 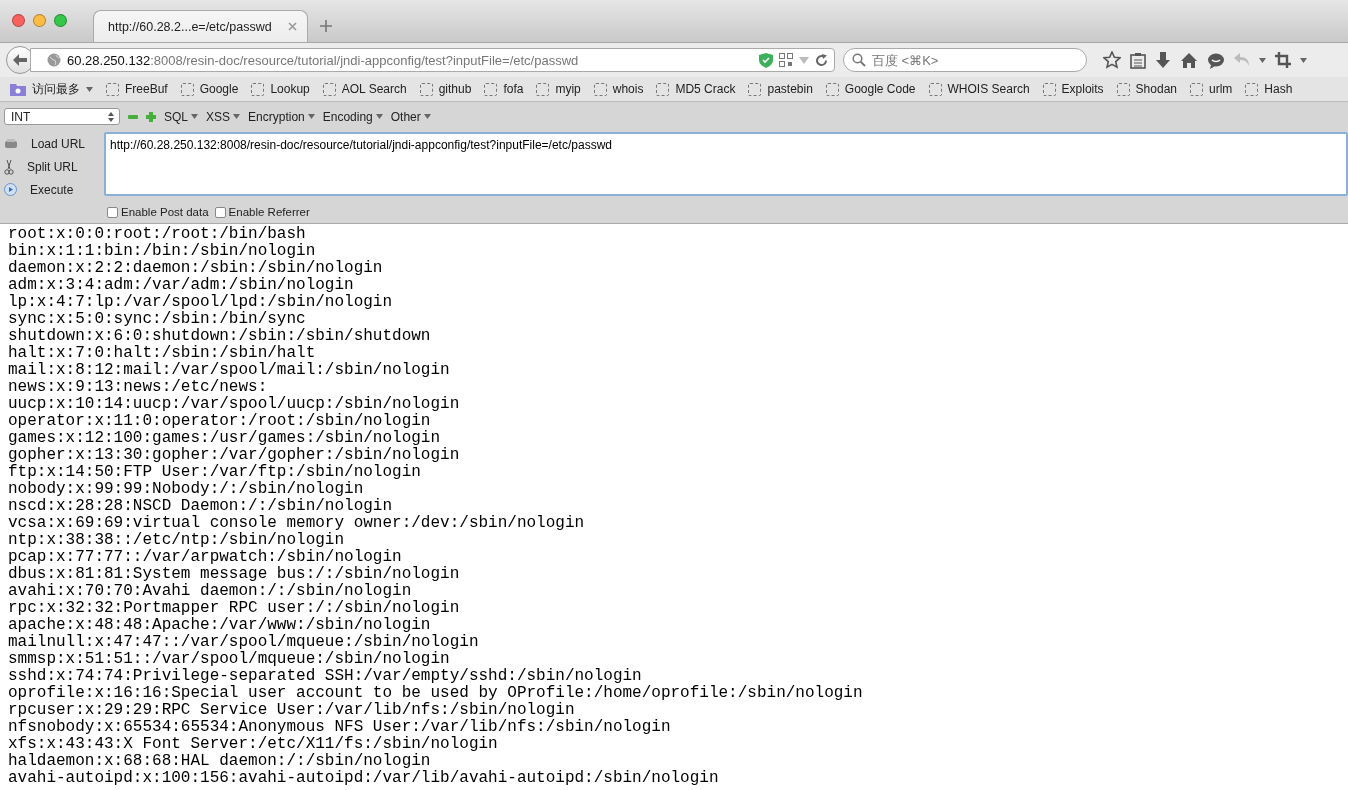 I want to click on text-line: apache:x:48:48:Apache:/var/www:/sbin/nologin, so click(x=220, y=625).